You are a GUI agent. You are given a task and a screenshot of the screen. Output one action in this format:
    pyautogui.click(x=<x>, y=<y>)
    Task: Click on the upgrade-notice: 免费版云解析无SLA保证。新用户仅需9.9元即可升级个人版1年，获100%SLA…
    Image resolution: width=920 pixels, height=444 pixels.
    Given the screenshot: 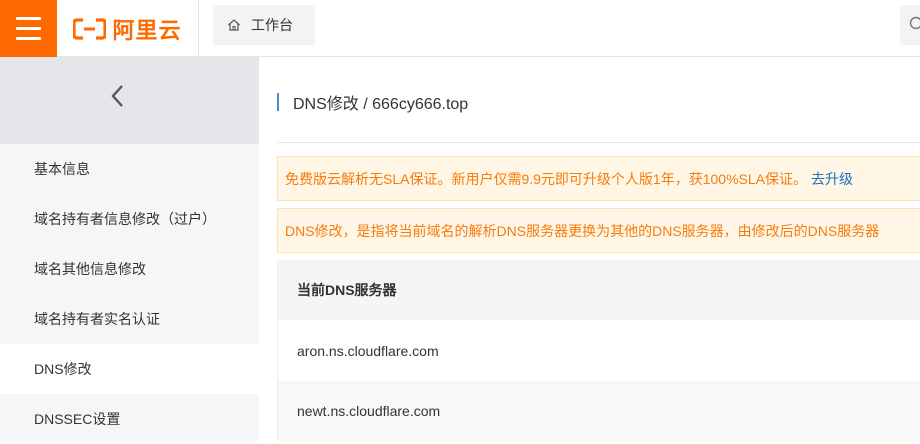 What is the action you would take?
    pyautogui.click(x=598, y=178)
    